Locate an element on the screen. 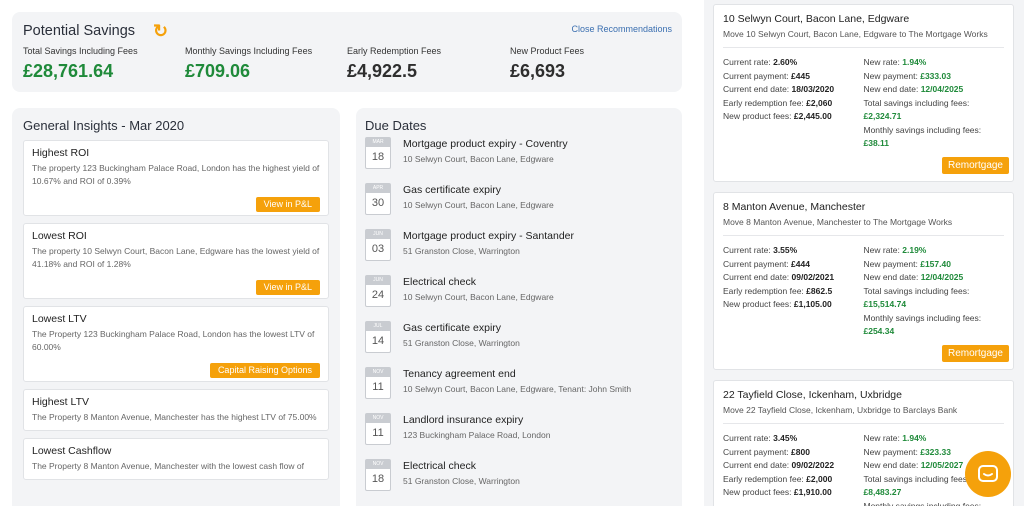 The width and height of the screenshot is (1024, 506). current-rate: 3.55% is located at coordinates (785, 250).